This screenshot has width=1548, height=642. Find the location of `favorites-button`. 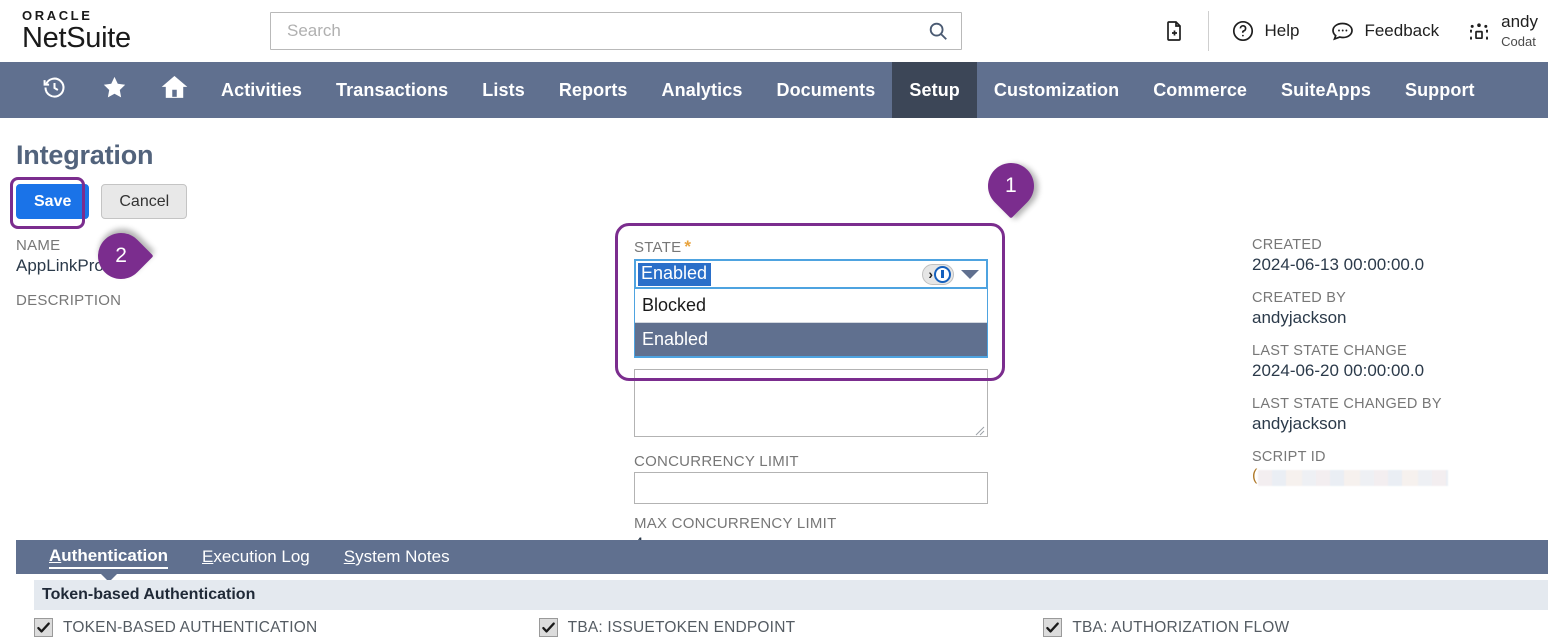

favorites-button is located at coordinates (114, 90).